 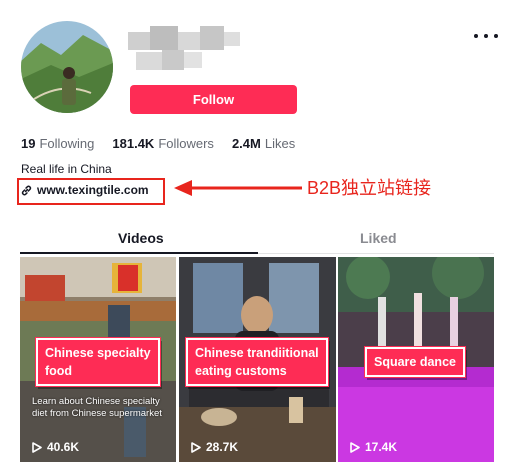 What do you see at coordinates (246, 143) in the screenshot?
I see `stat-value: 2.4M` at bounding box center [246, 143].